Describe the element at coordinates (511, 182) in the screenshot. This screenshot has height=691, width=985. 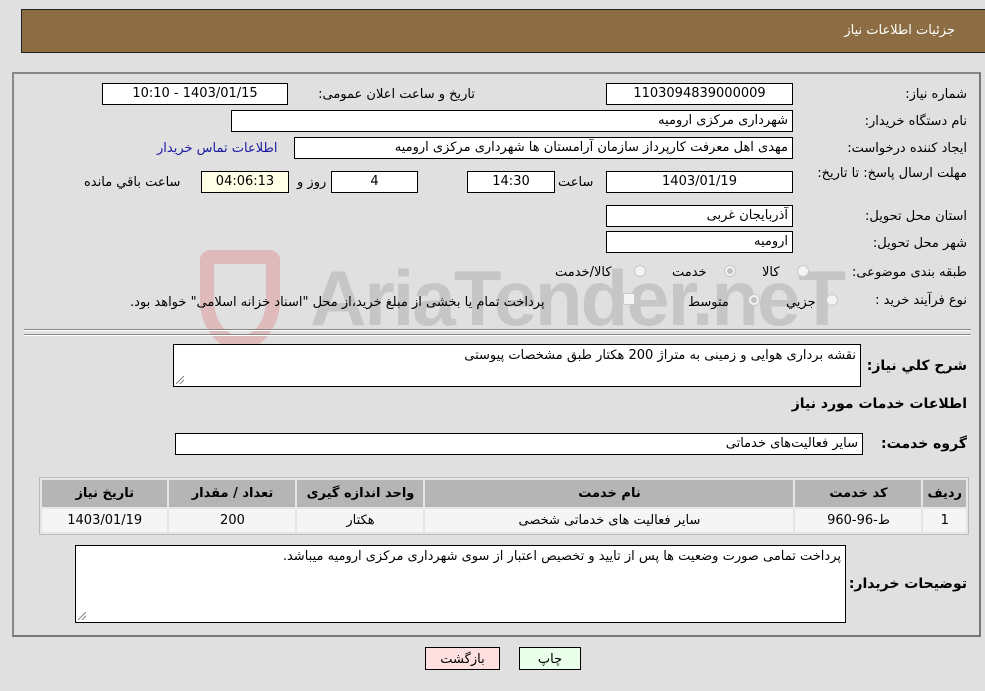
I see `deadline-time-field: 14:30` at that location.